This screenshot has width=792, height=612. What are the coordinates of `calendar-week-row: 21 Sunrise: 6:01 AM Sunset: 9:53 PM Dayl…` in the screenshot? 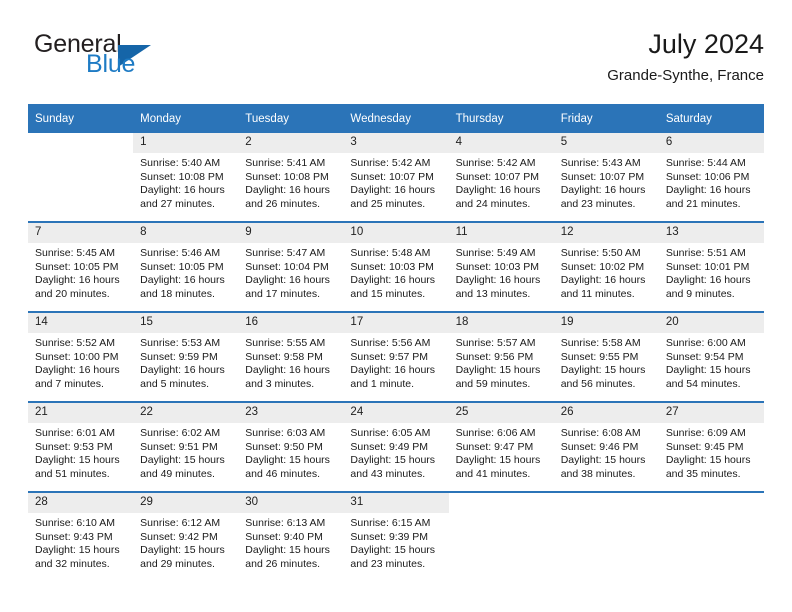 It's located at (396, 446).